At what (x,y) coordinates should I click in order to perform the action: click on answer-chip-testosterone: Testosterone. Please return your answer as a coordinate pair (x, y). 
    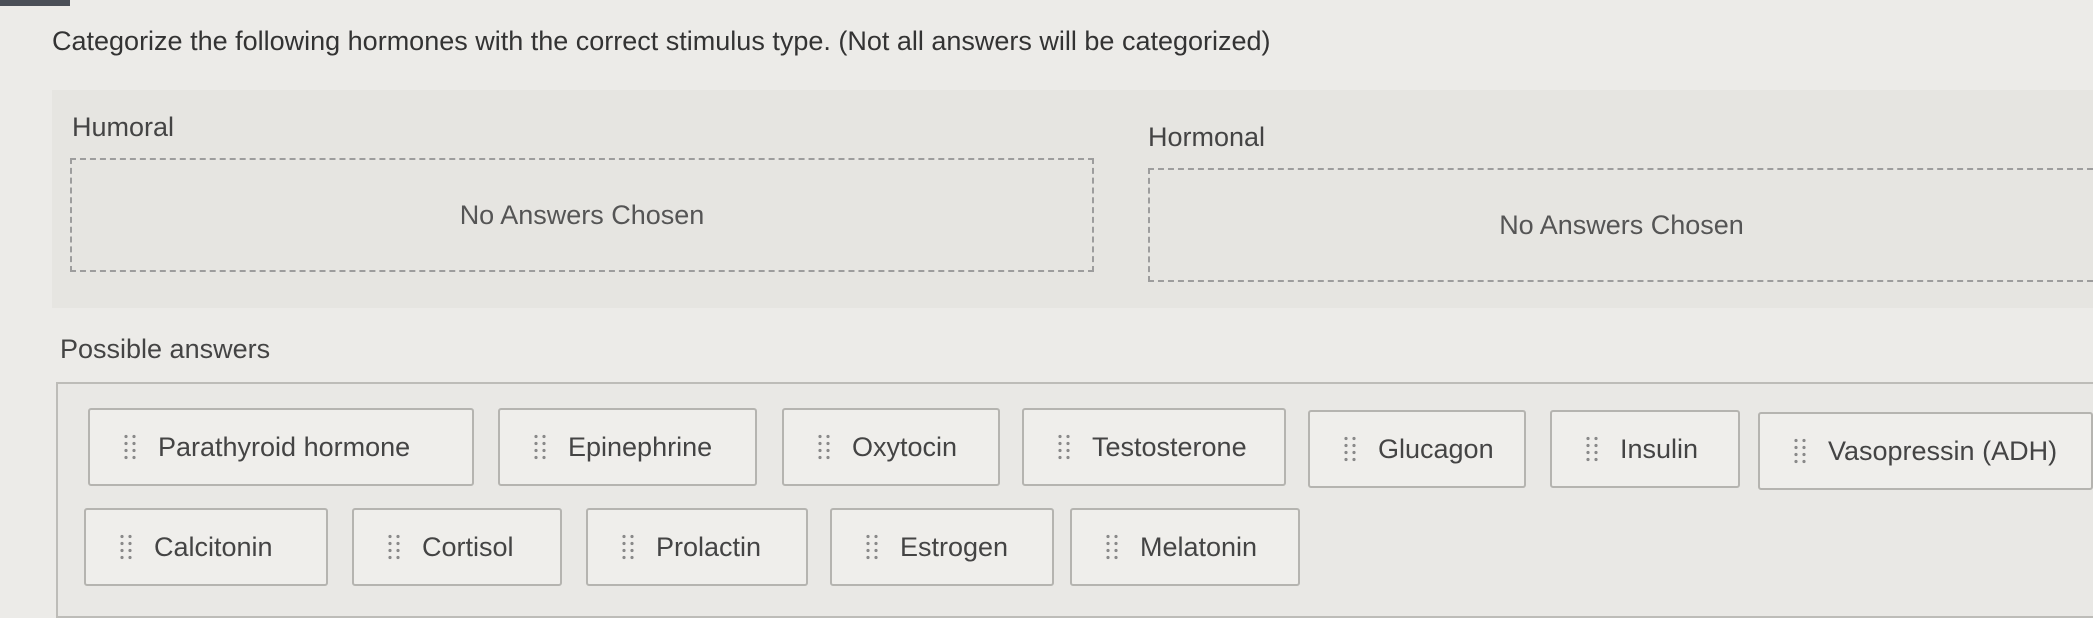
    Looking at the image, I should click on (1154, 447).